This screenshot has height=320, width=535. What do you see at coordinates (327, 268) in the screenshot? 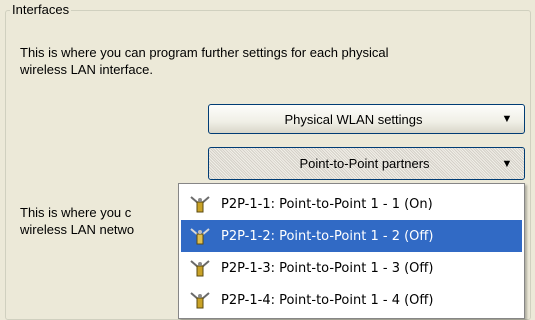
I see `menu-item-label: P2P-1-3: Point-to-Point 1 - 3 (Off)` at bounding box center [327, 268].